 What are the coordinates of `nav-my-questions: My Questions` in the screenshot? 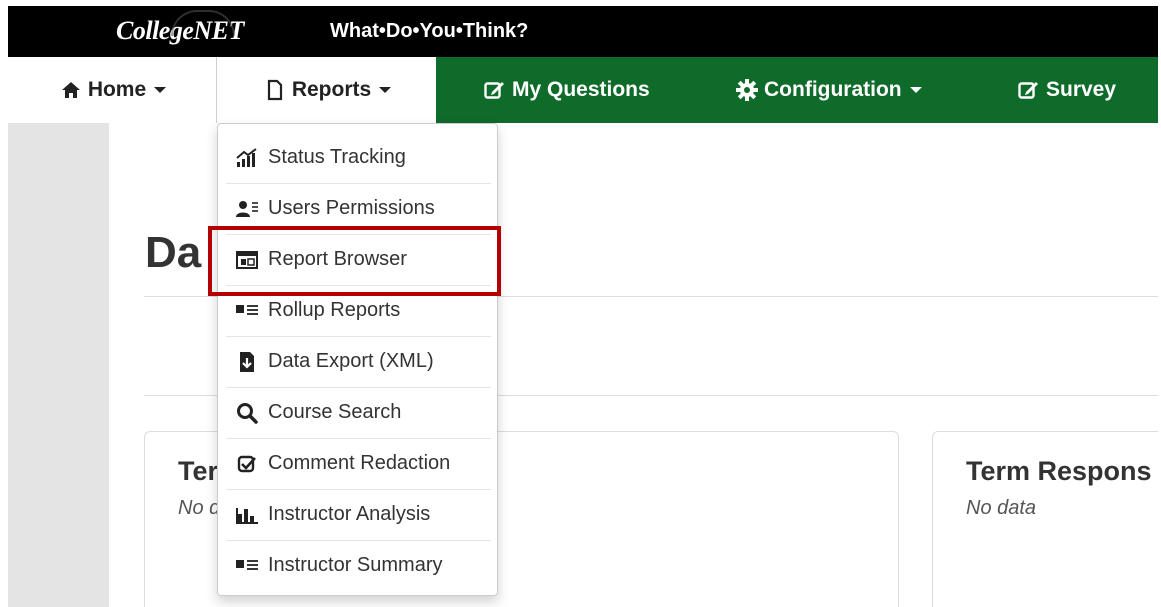 It's located at (566, 90).